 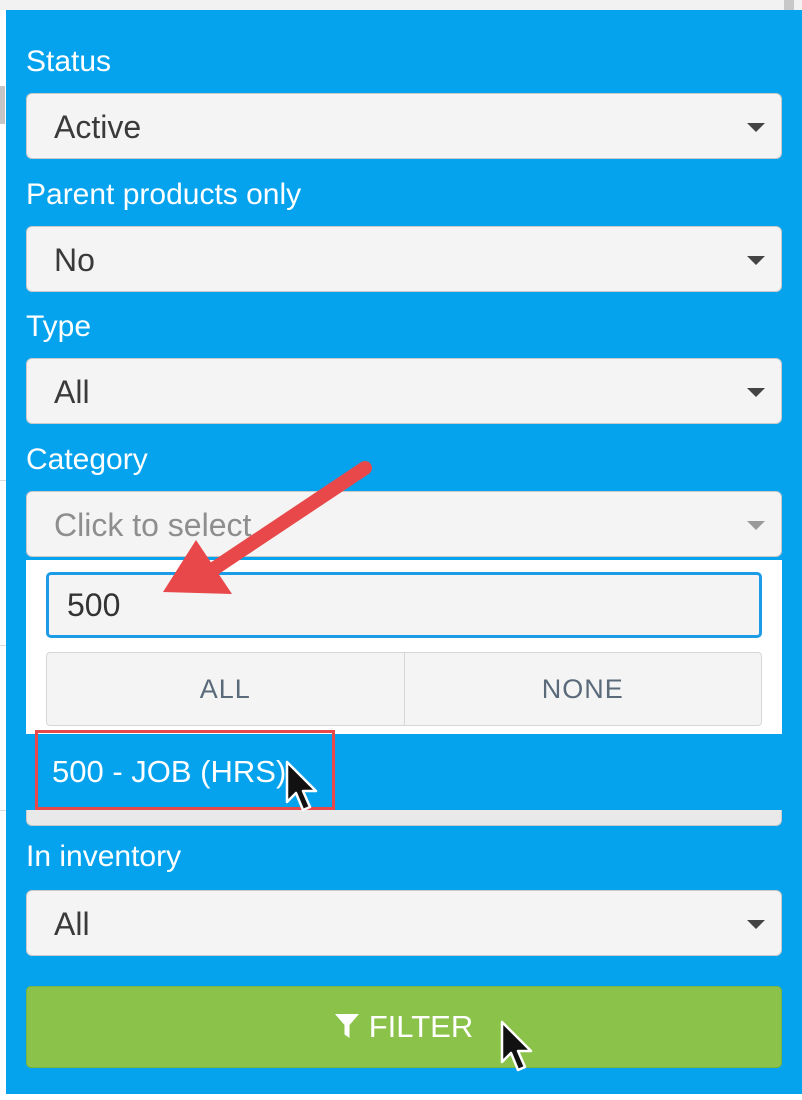 What do you see at coordinates (789, 5) in the screenshot?
I see `background-scrollbar` at bounding box center [789, 5].